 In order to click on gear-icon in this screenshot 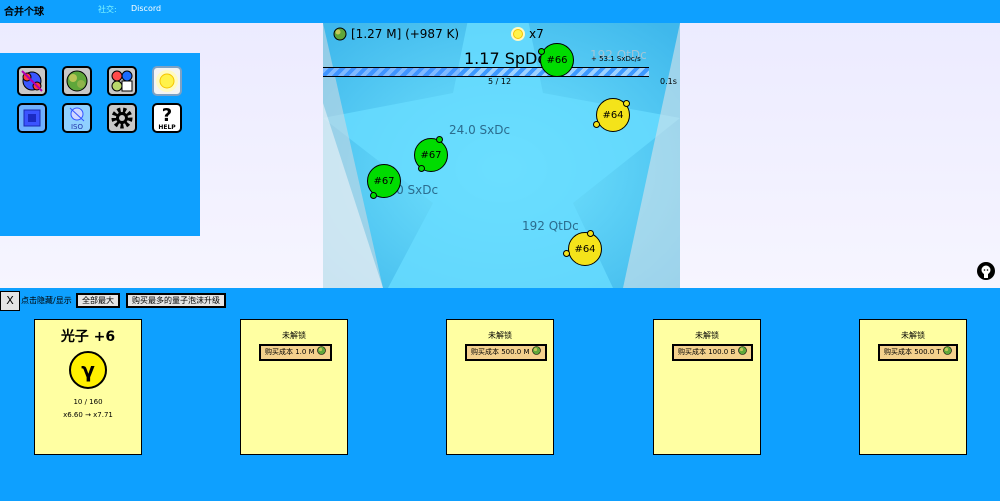, I will do `click(122, 118)`.